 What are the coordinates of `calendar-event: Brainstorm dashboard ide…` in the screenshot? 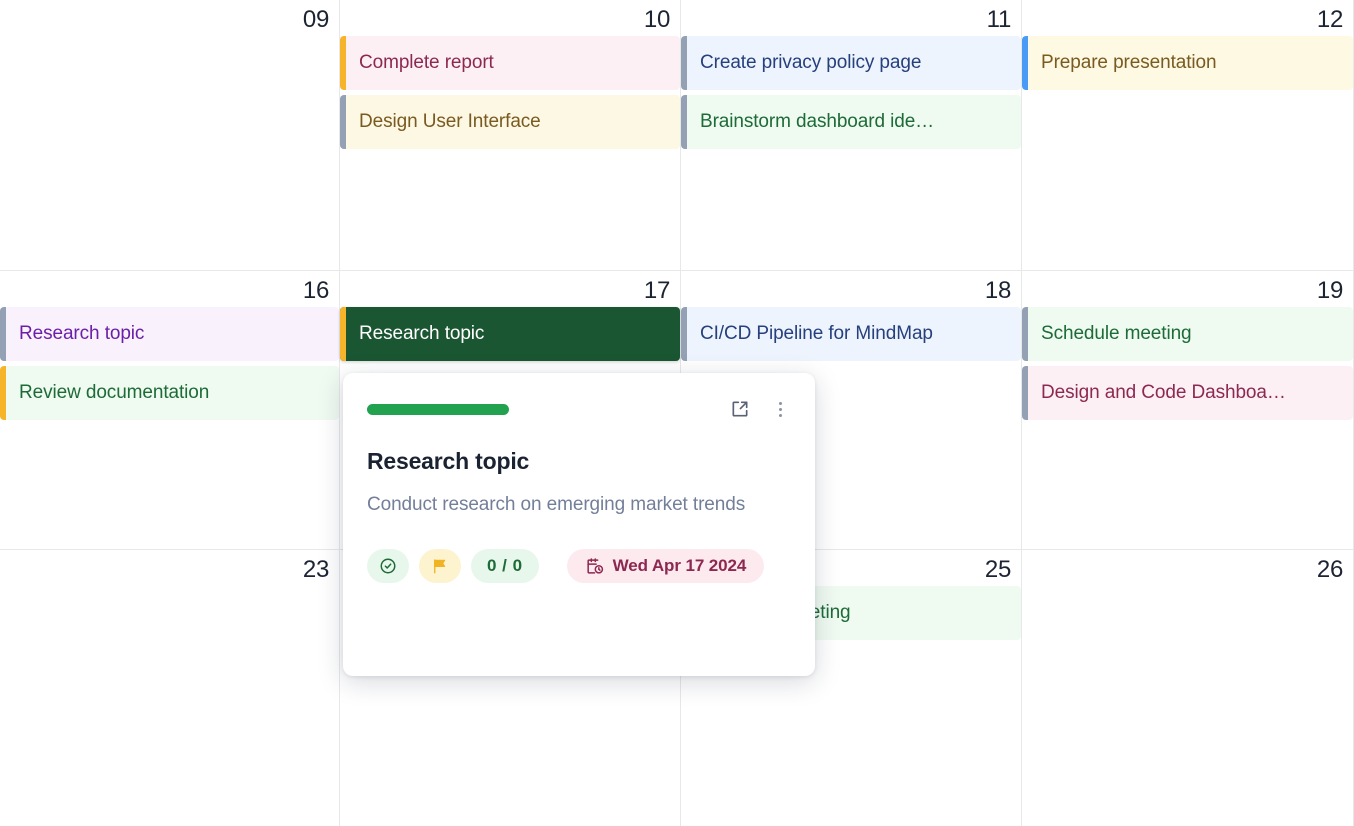 It's located at (851, 122).